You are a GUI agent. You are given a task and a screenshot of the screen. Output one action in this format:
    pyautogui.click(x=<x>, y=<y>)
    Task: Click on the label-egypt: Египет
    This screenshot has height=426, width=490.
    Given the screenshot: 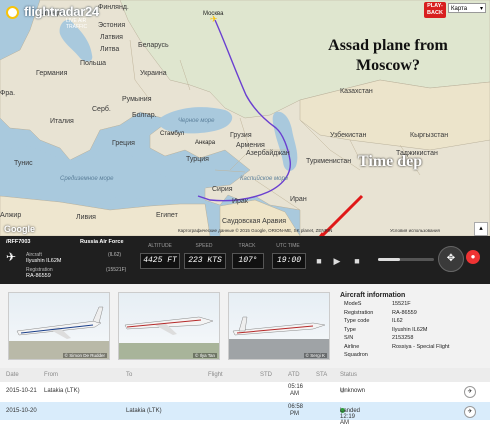 What is the action you would take?
    pyautogui.click(x=167, y=215)
    